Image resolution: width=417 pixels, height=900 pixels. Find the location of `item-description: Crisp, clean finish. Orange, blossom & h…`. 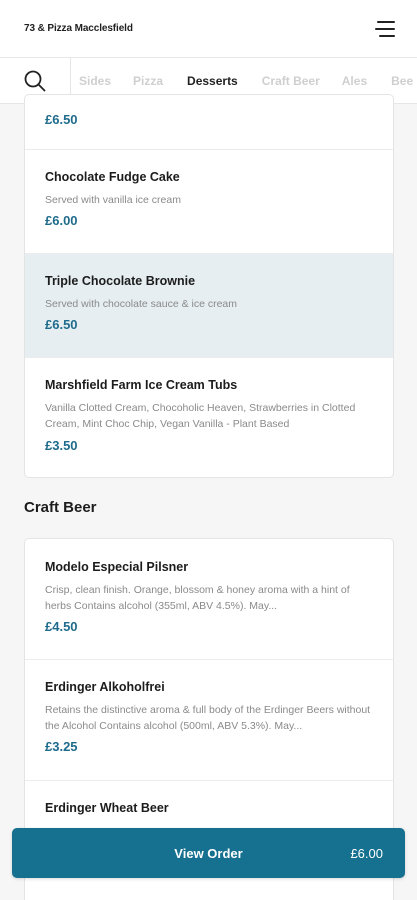

item-description: Crisp, clean finish. Orange, blossom & h… is located at coordinates (197, 598).